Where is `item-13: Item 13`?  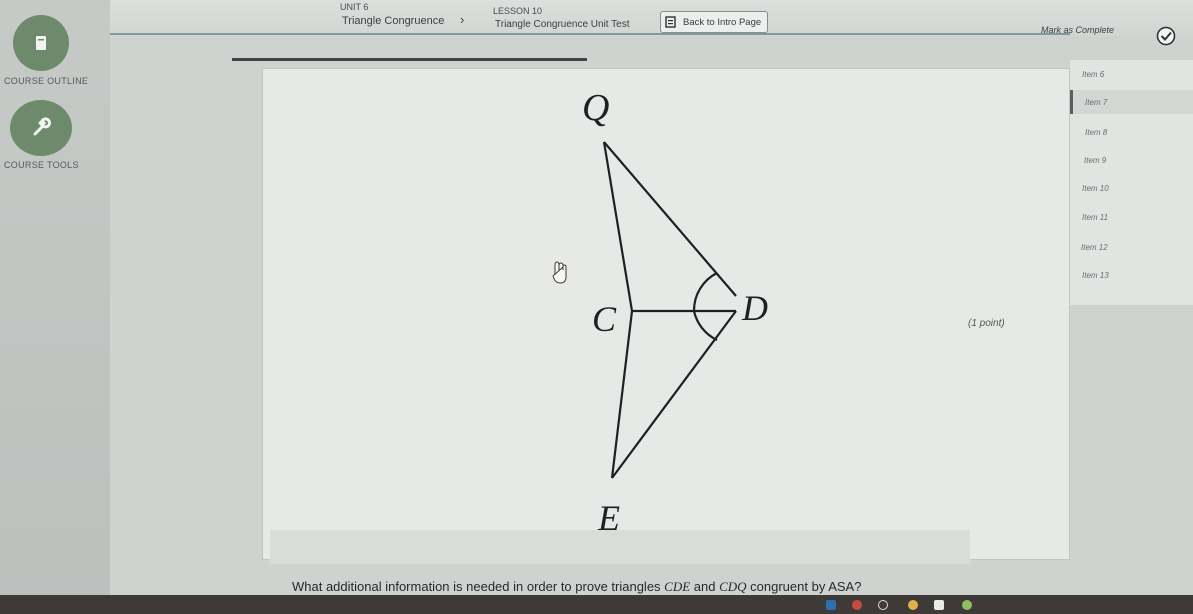
item-13: Item 13 is located at coordinates (1131, 275).